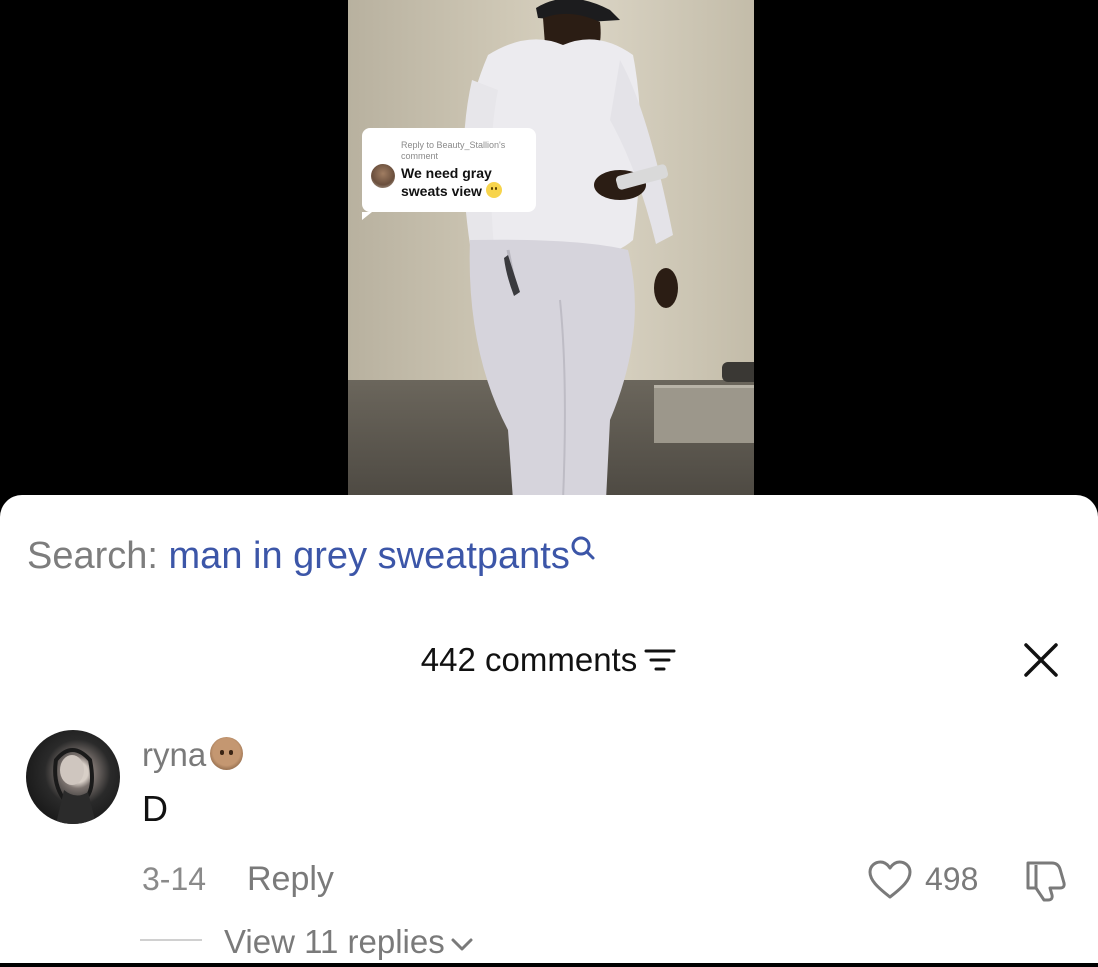  What do you see at coordinates (369, 556) in the screenshot?
I see `search-query-link: man in grey sweatpants` at bounding box center [369, 556].